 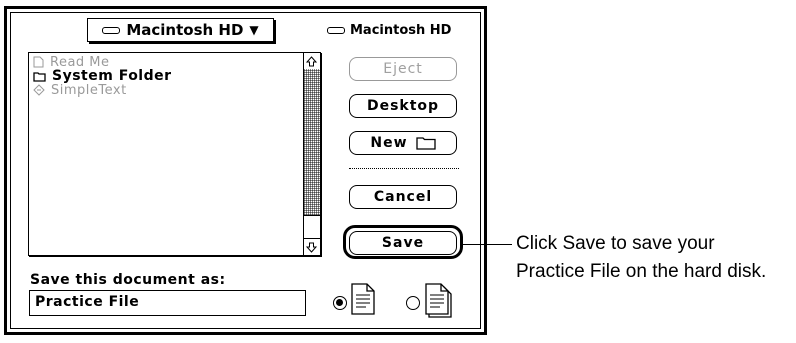 What do you see at coordinates (389, 143) in the screenshot?
I see `new-button-label: New` at bounding box center [389, 143].